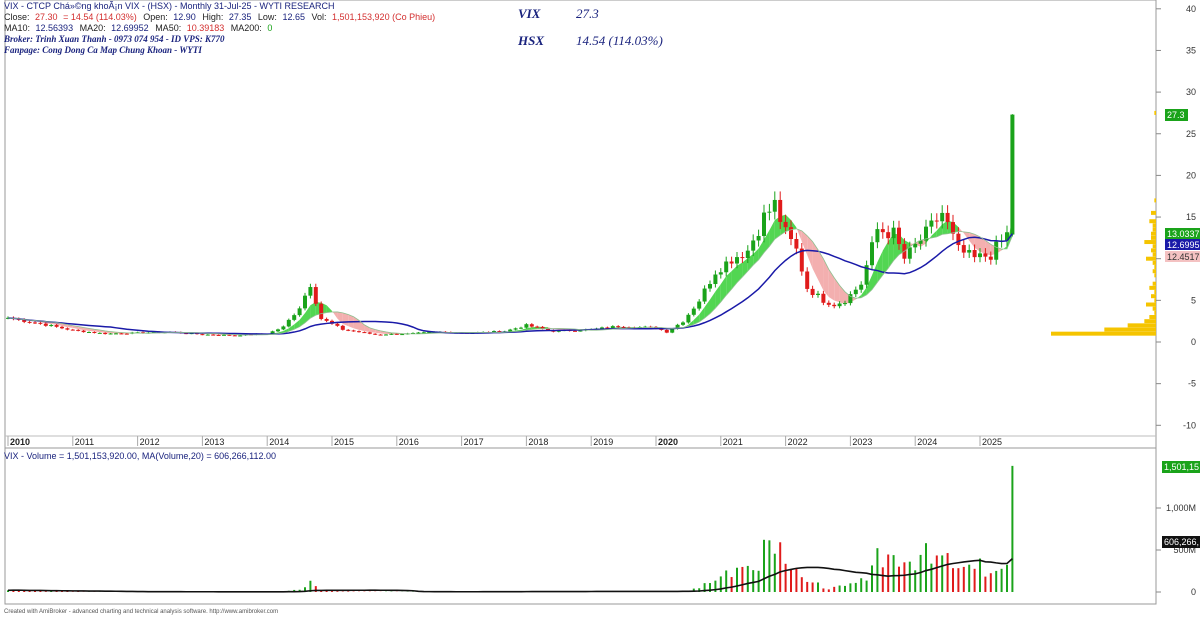 This screenshot has height=621, width=1200. What do you see at coordinates (1182, 244) in the screenshot?
I see `tag-ma-mid: 12.6995` at bounding box center [1182, 244].